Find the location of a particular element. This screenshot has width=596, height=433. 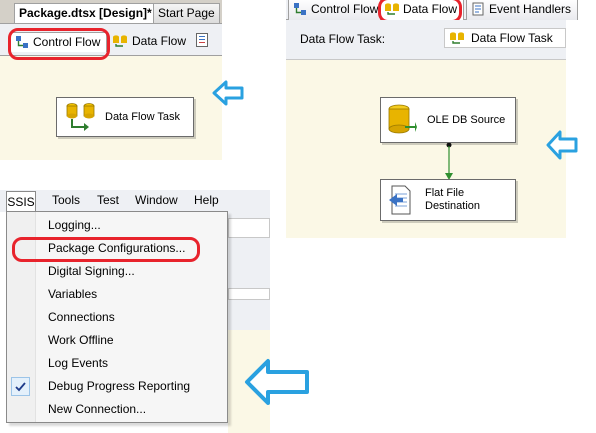

tab-control-flow: Control Flow is located at coordinates (59, 42).